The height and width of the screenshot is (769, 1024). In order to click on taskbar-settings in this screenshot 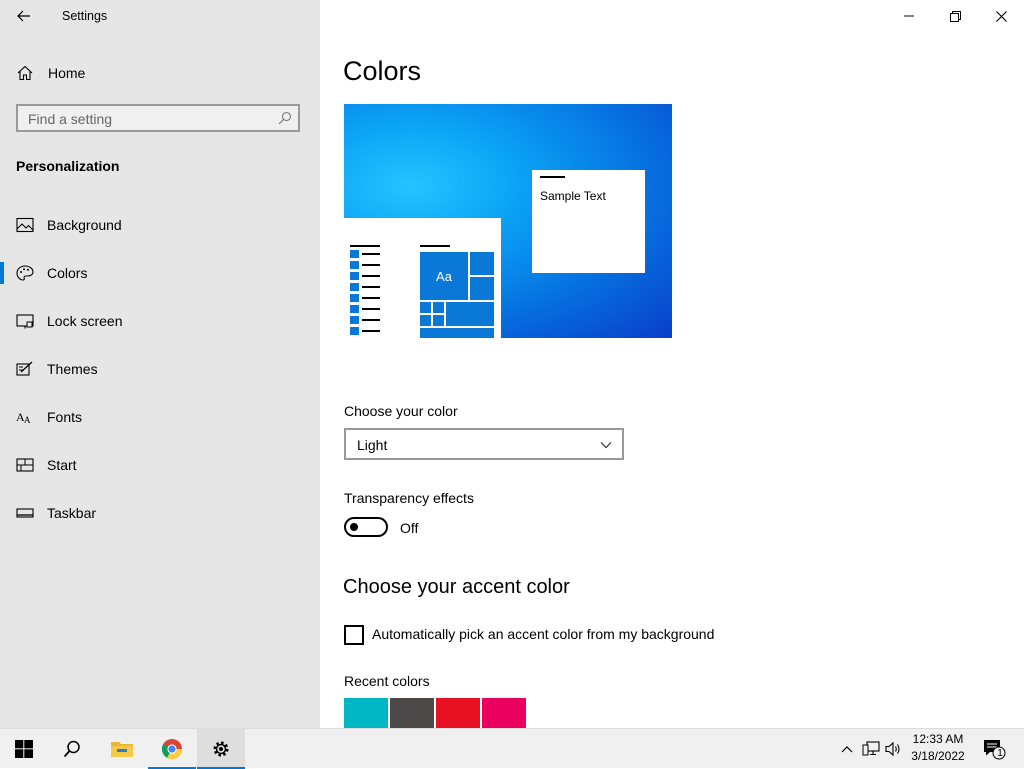, I will do `click(221, 749)`.